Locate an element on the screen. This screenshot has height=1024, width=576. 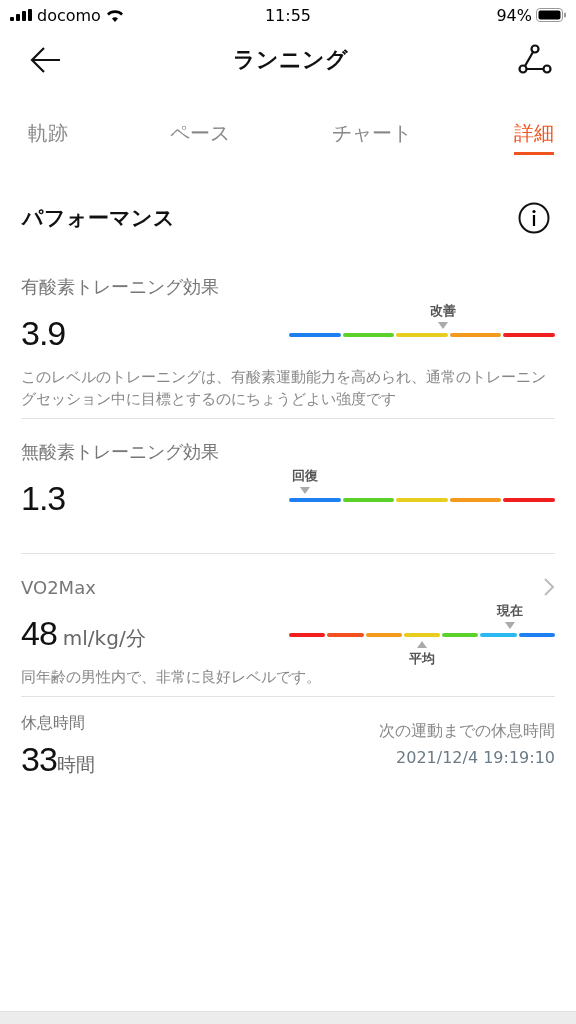
marker-label: 現在 is located at coordinates (509, 611).